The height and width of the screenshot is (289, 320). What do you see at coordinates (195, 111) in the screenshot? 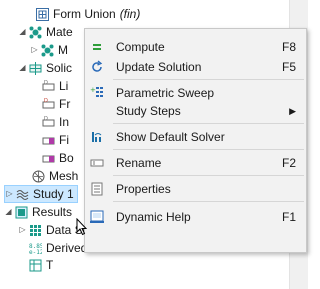
I see `menu-item-study-steps: Study Steps ▶` at bounding box center [195, 111].